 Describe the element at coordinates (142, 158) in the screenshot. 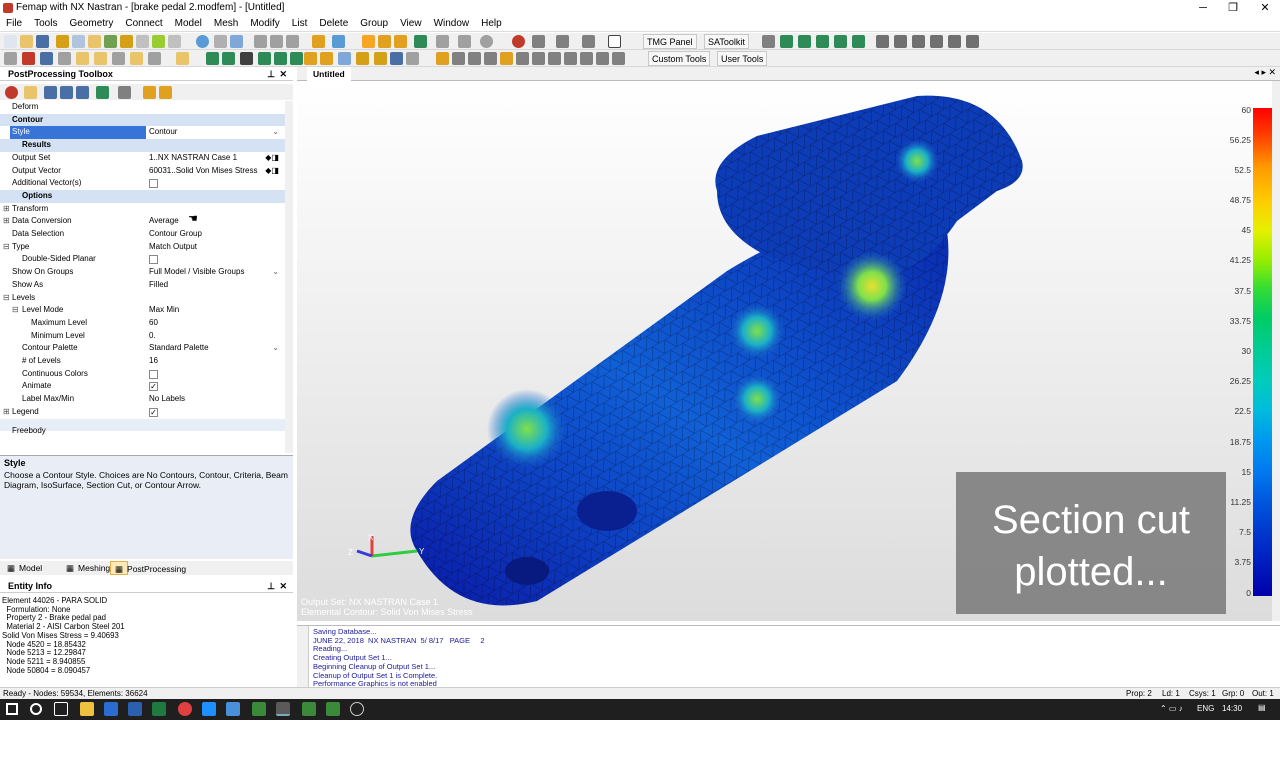

I see `row-output-set: Output Set 1..NX NASTRAN Case 1 ◆◨` at that location.